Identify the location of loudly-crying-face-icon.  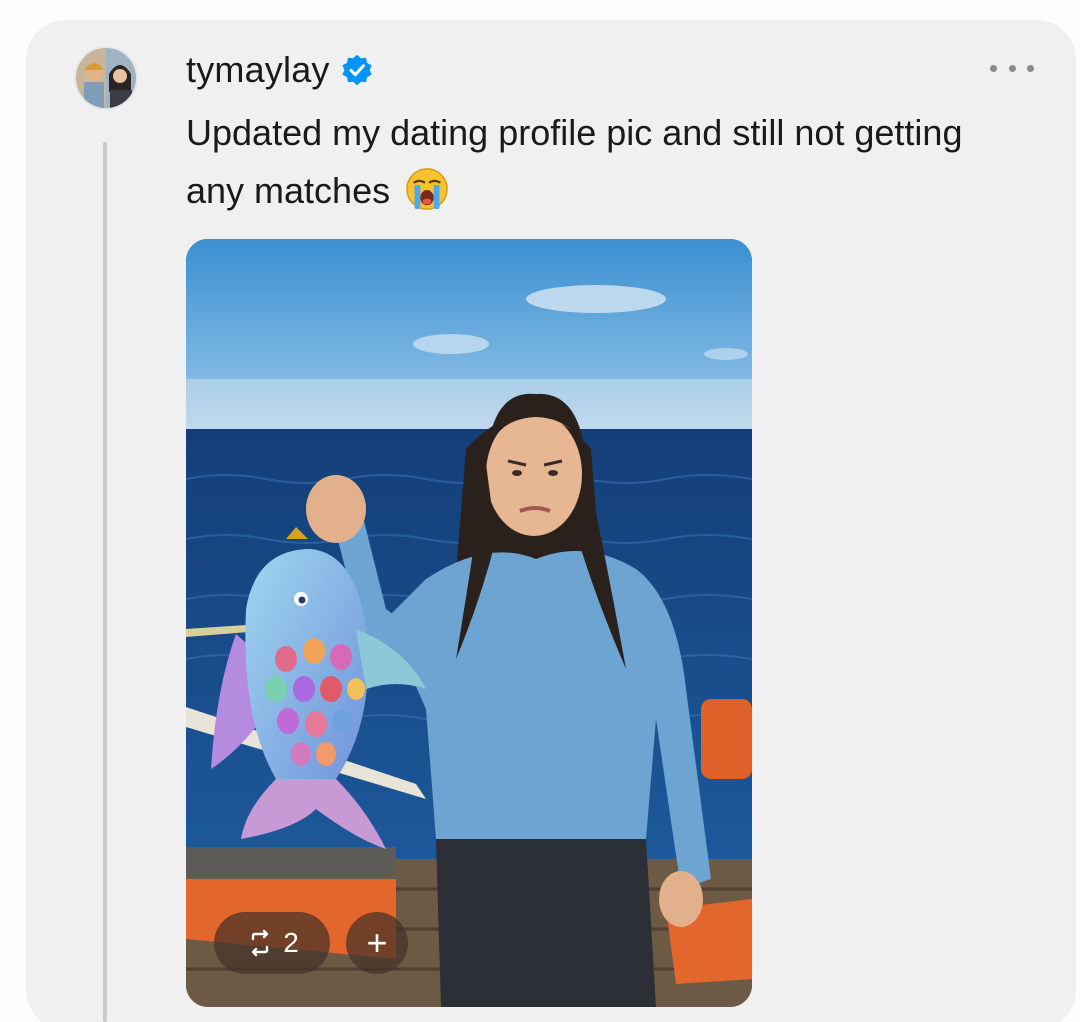
(427, 189).